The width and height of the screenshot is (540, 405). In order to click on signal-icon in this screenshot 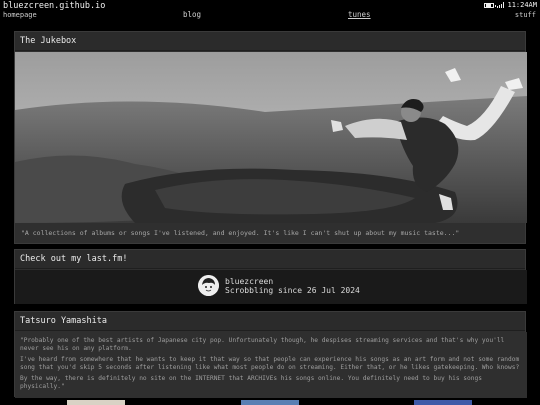, I will do `click(501, 5)`.